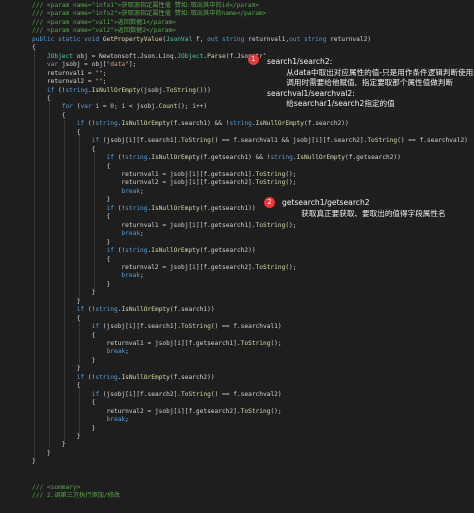 The width and height of the screenshot is (474, 513). What do you see at coordinates (227, 208) in the screenshot?
I see `code-token: (f.getsearch1))` at bounding box center [227, 208].